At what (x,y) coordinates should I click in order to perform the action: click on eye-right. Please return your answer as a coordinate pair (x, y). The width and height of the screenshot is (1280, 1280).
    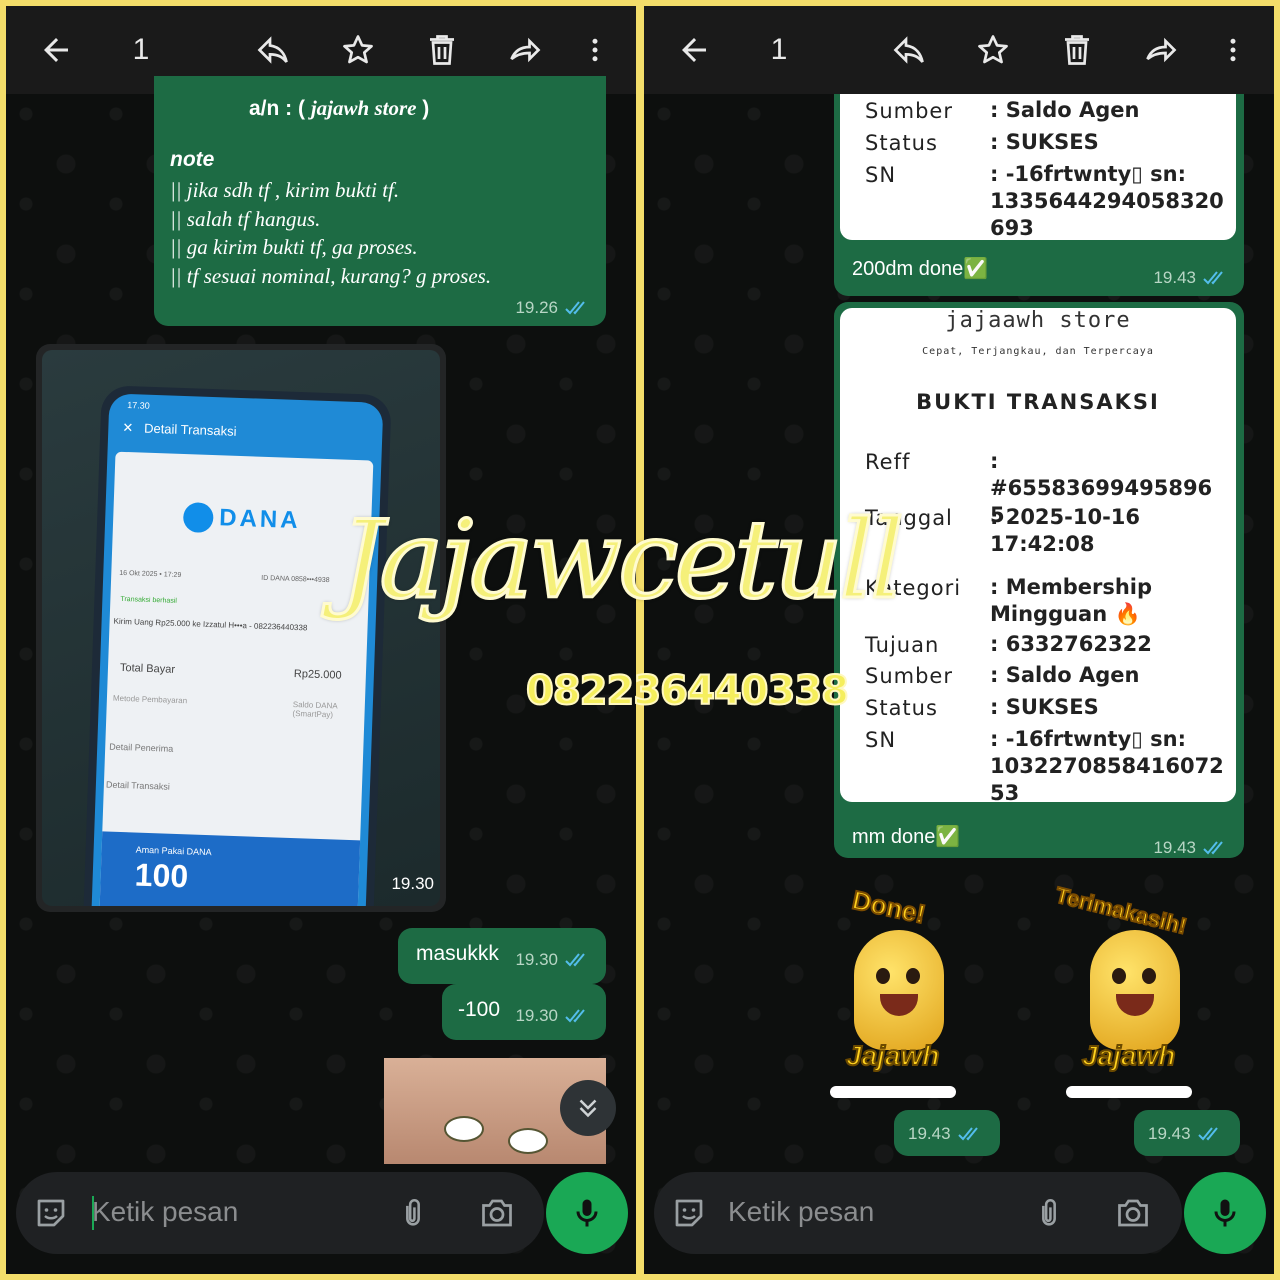
    Looking at the image, I should click on (528, 1141).